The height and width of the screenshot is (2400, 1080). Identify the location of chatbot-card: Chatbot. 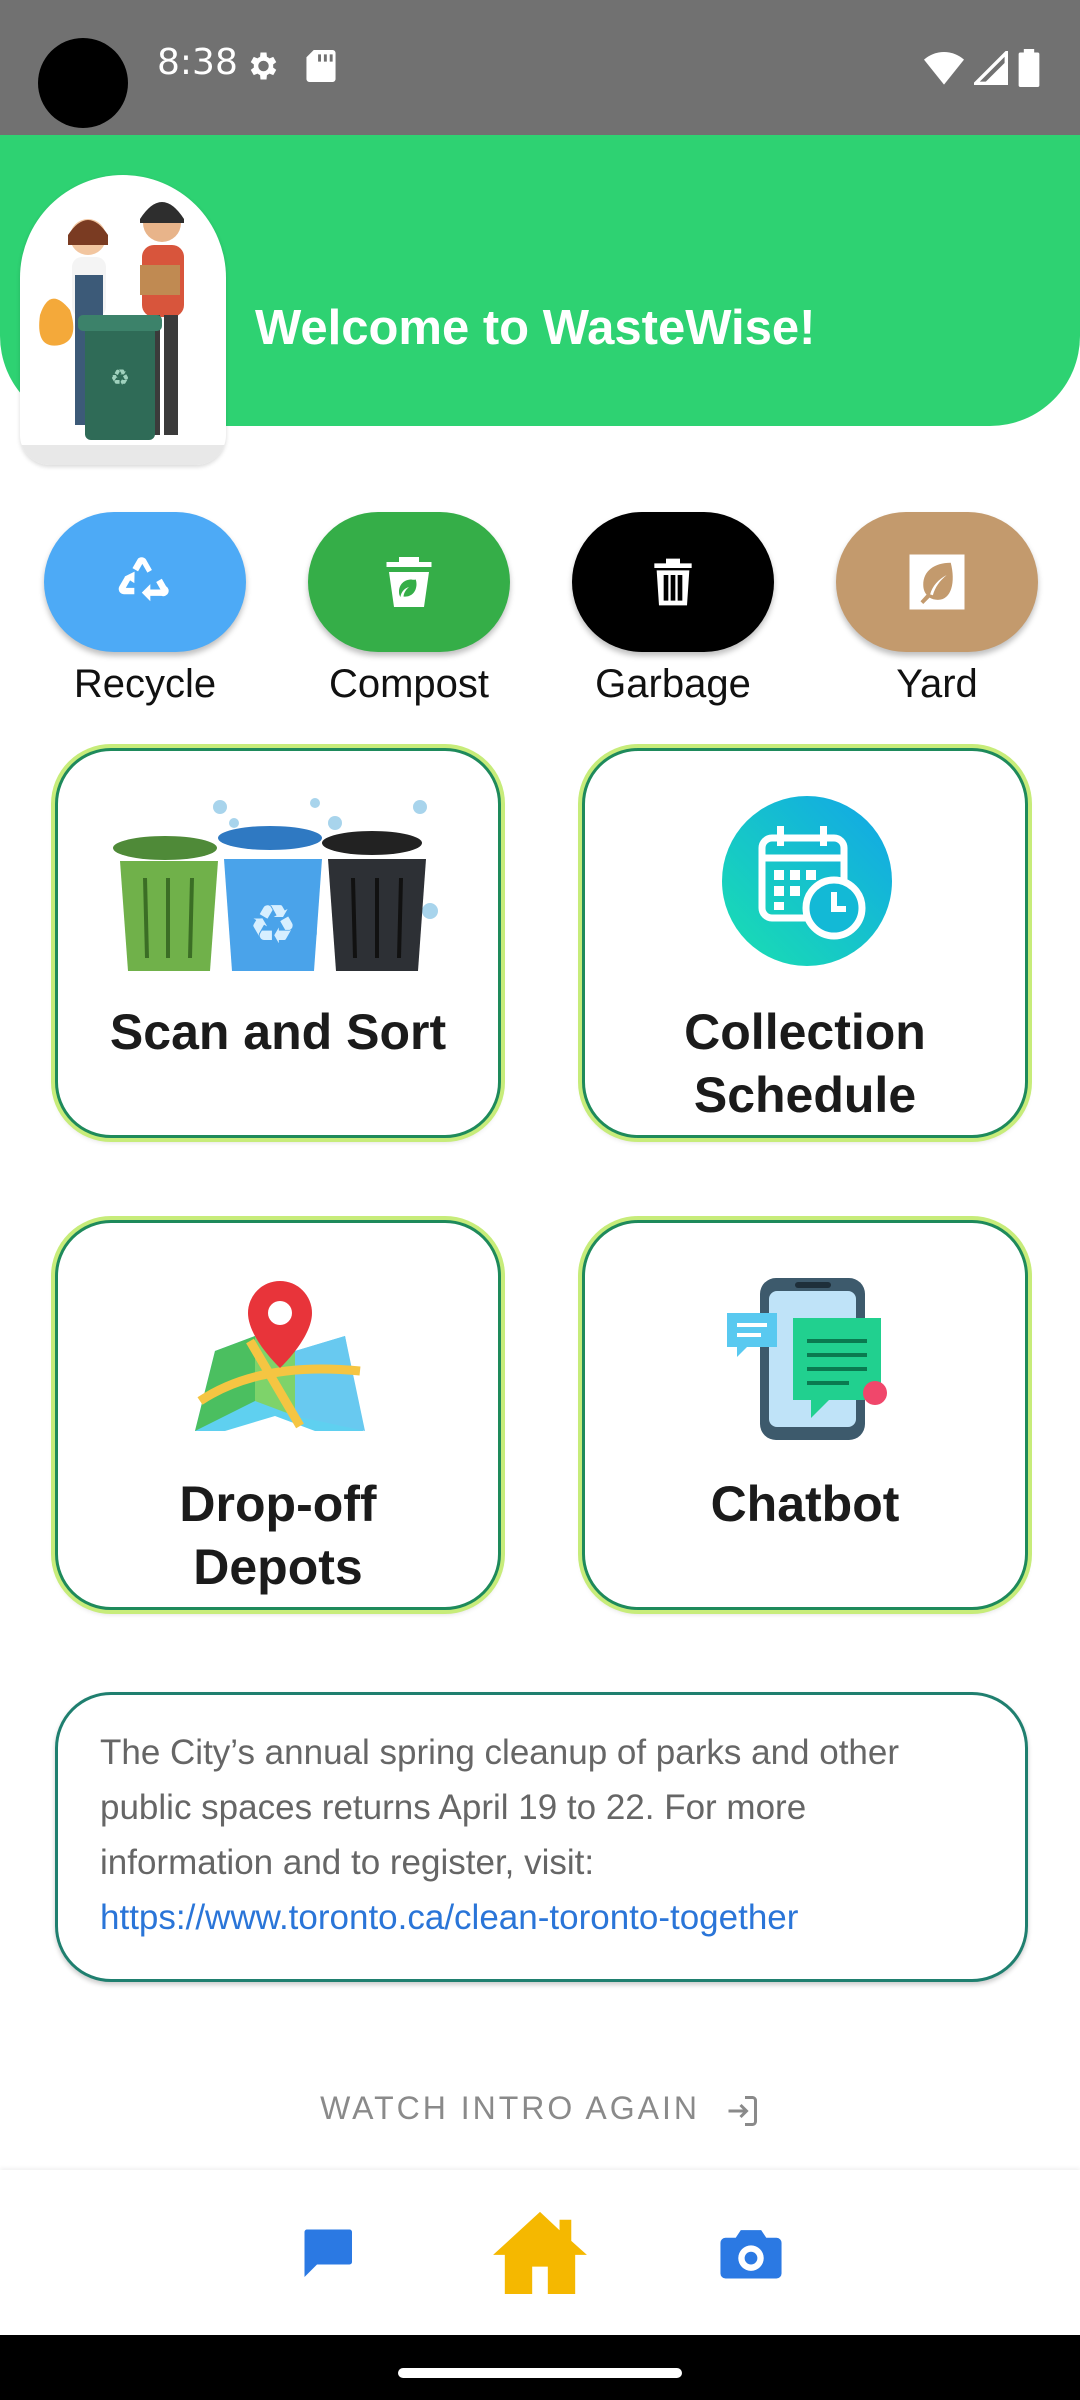
(805, 1415).